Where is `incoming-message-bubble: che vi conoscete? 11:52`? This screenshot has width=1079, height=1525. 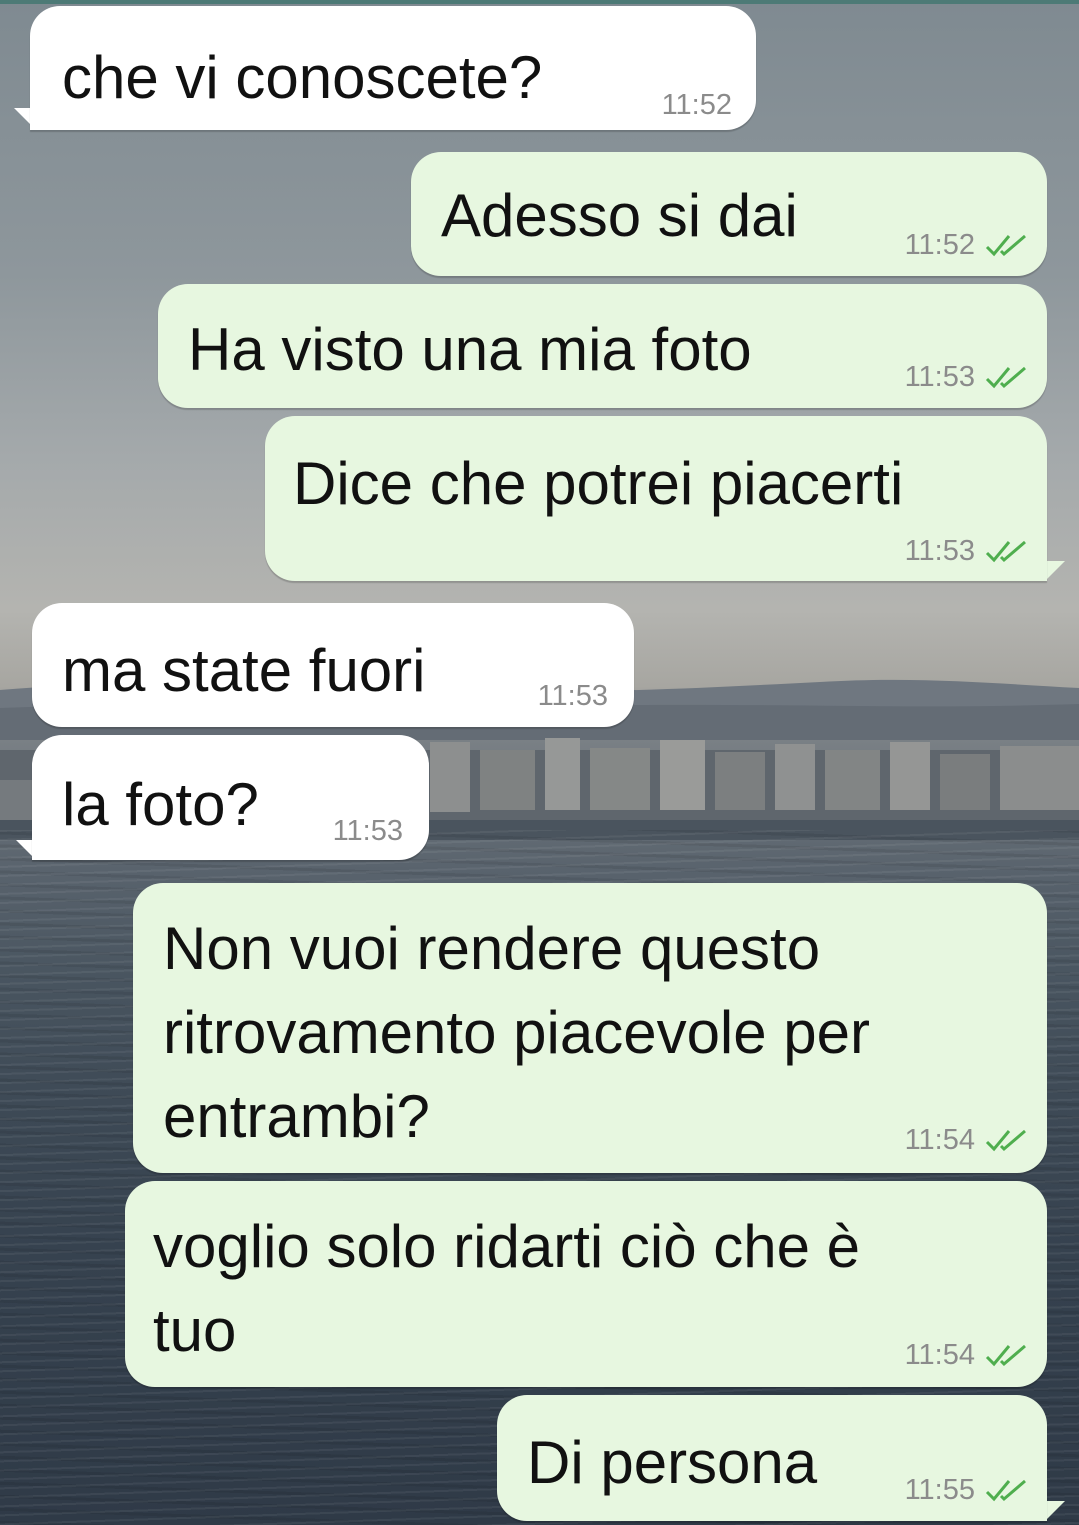
incoming-message-bubble: che vi conoscete? 11:52 is located at coordinates (393, 68).